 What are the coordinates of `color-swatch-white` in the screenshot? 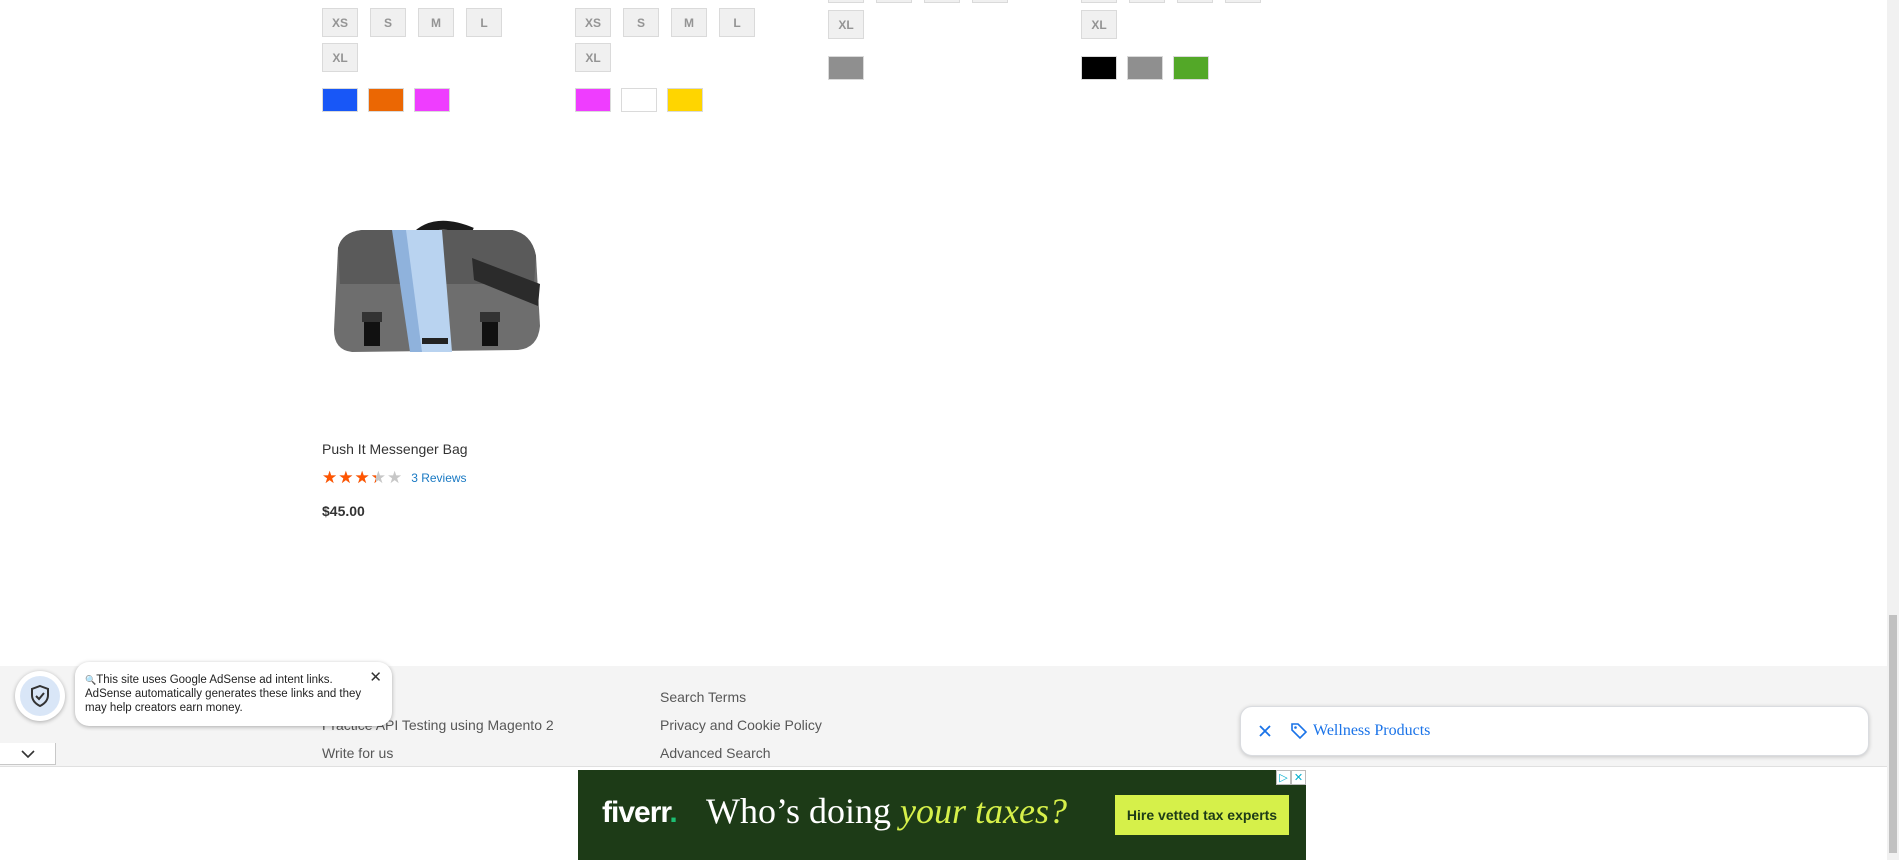 It's located at (639, 100).